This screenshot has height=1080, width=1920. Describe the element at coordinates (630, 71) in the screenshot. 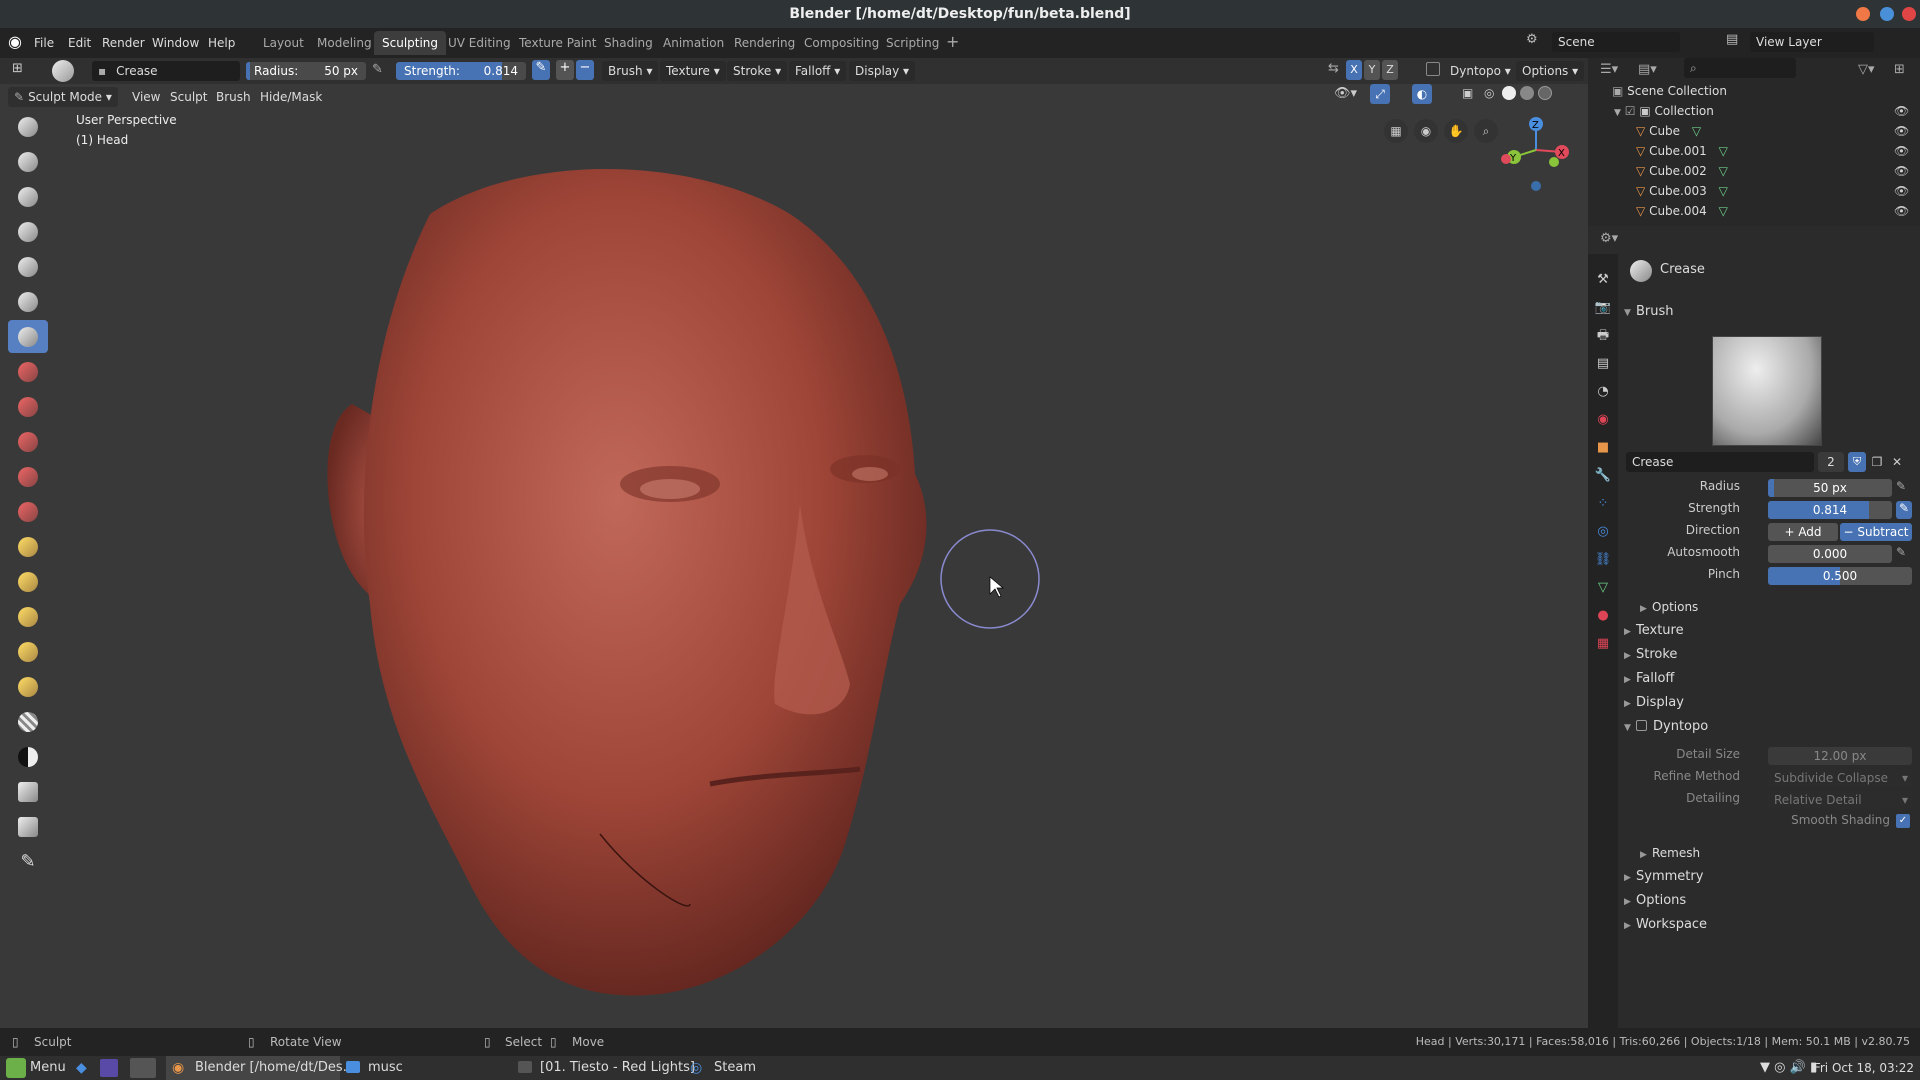

I see `brush-dropdown: Brush ▾` at that location.